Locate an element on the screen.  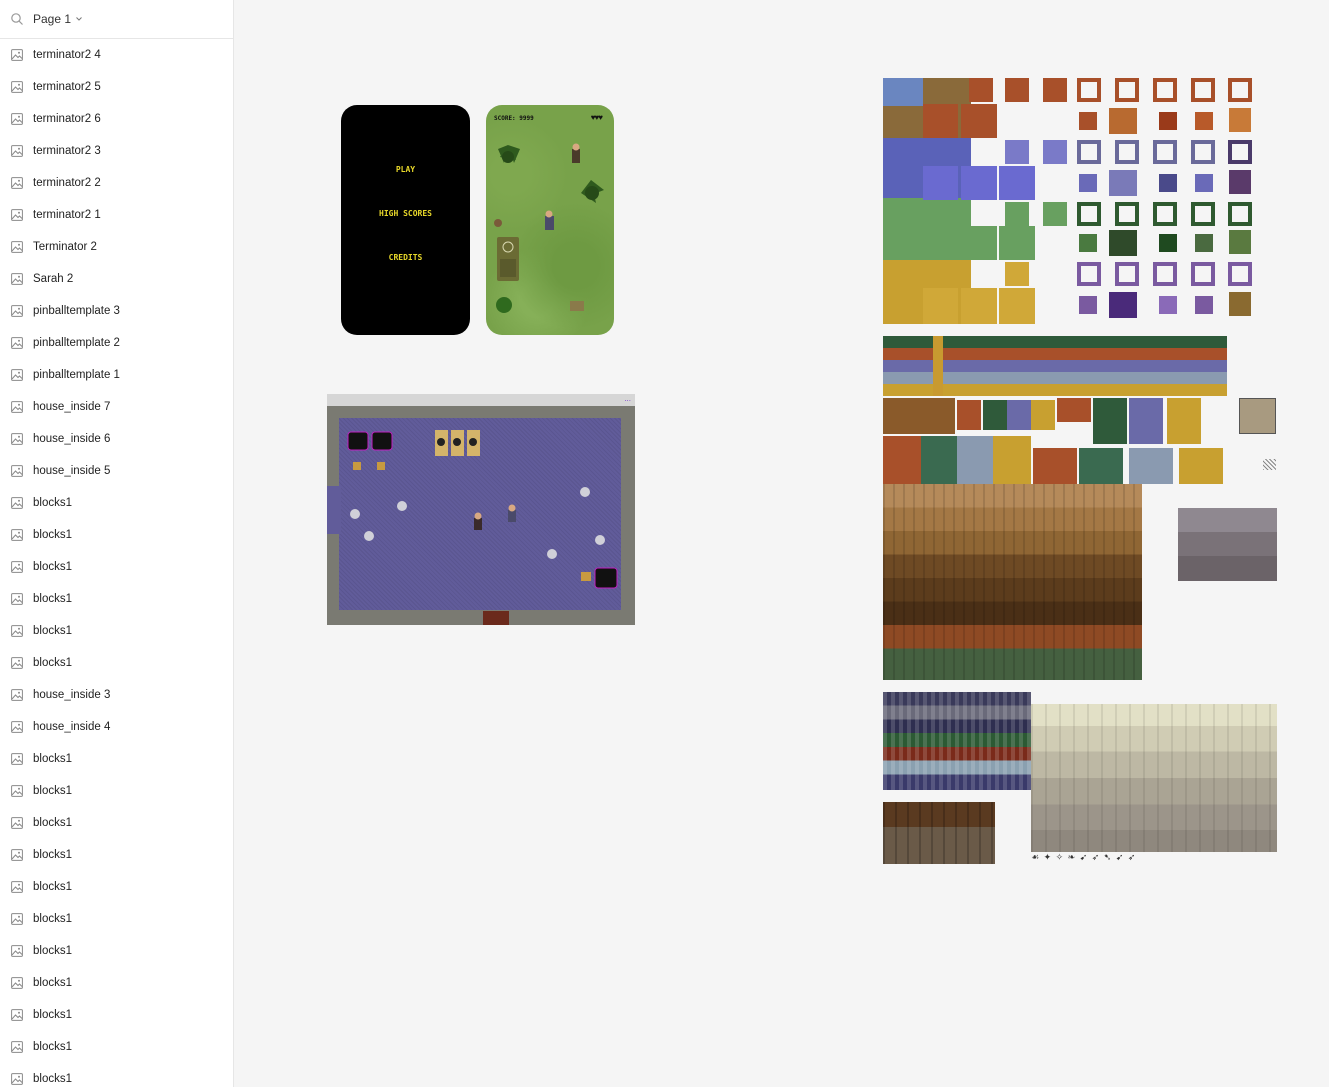
layer-item: house_inside 6 is located at coordinates (116, 439).